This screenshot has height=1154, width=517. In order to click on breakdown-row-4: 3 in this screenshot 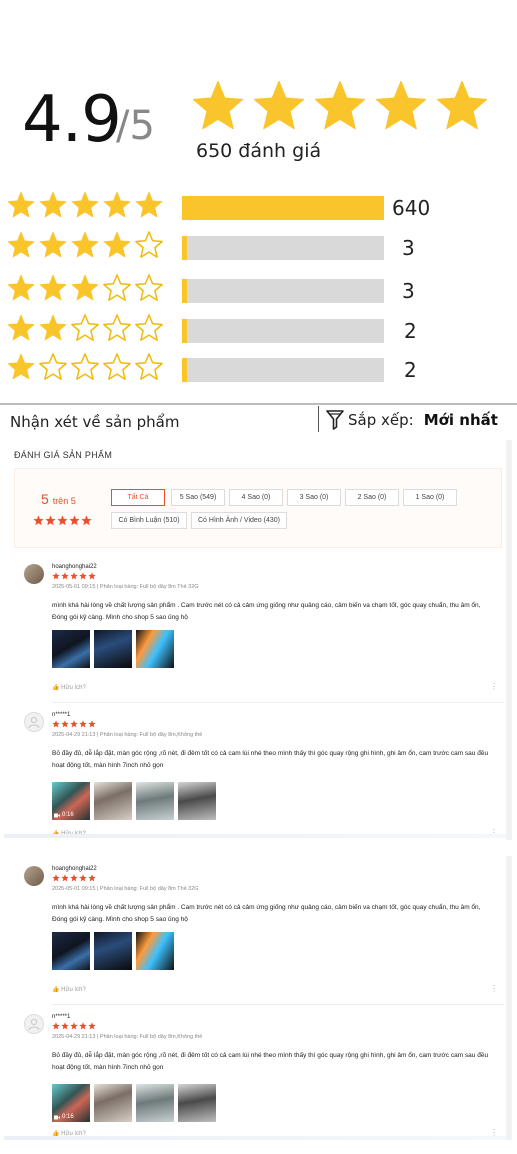, I will do `click(226, 245)`.